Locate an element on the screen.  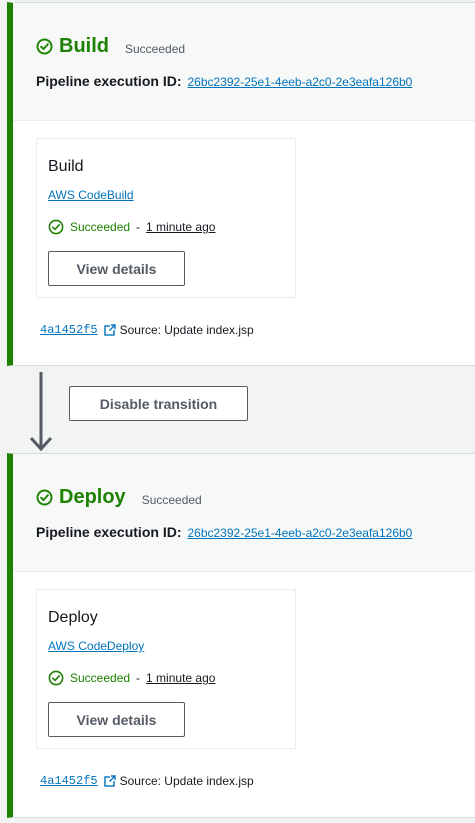
action-name: Build is located at coordinates (66, 166).